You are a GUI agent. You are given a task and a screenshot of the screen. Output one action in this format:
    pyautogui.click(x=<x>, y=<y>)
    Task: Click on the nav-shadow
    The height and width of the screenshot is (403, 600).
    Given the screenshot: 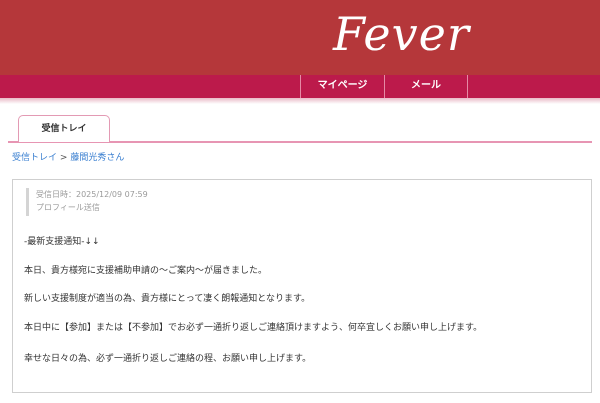 What is the action you would take?
    pyautogui.click(x=300, y=101)
    